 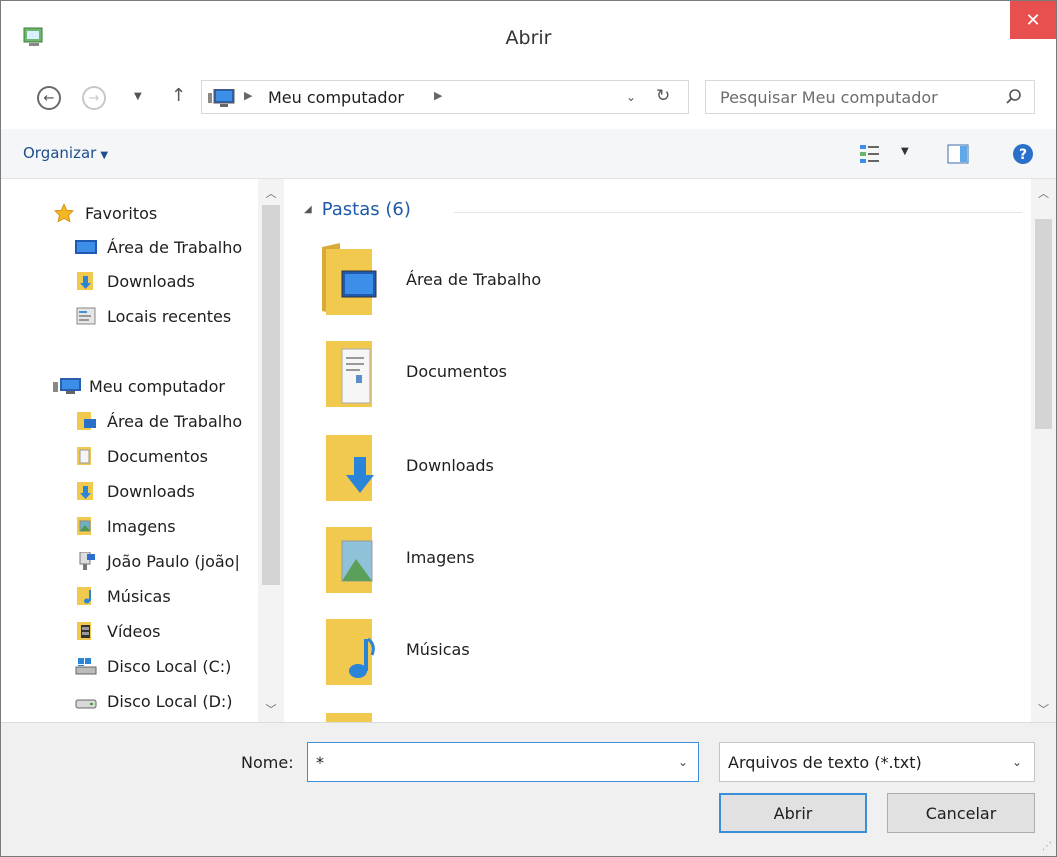 I want to click on nav-favorites-item-downloads: Downloads, so click(x=135, y=281).